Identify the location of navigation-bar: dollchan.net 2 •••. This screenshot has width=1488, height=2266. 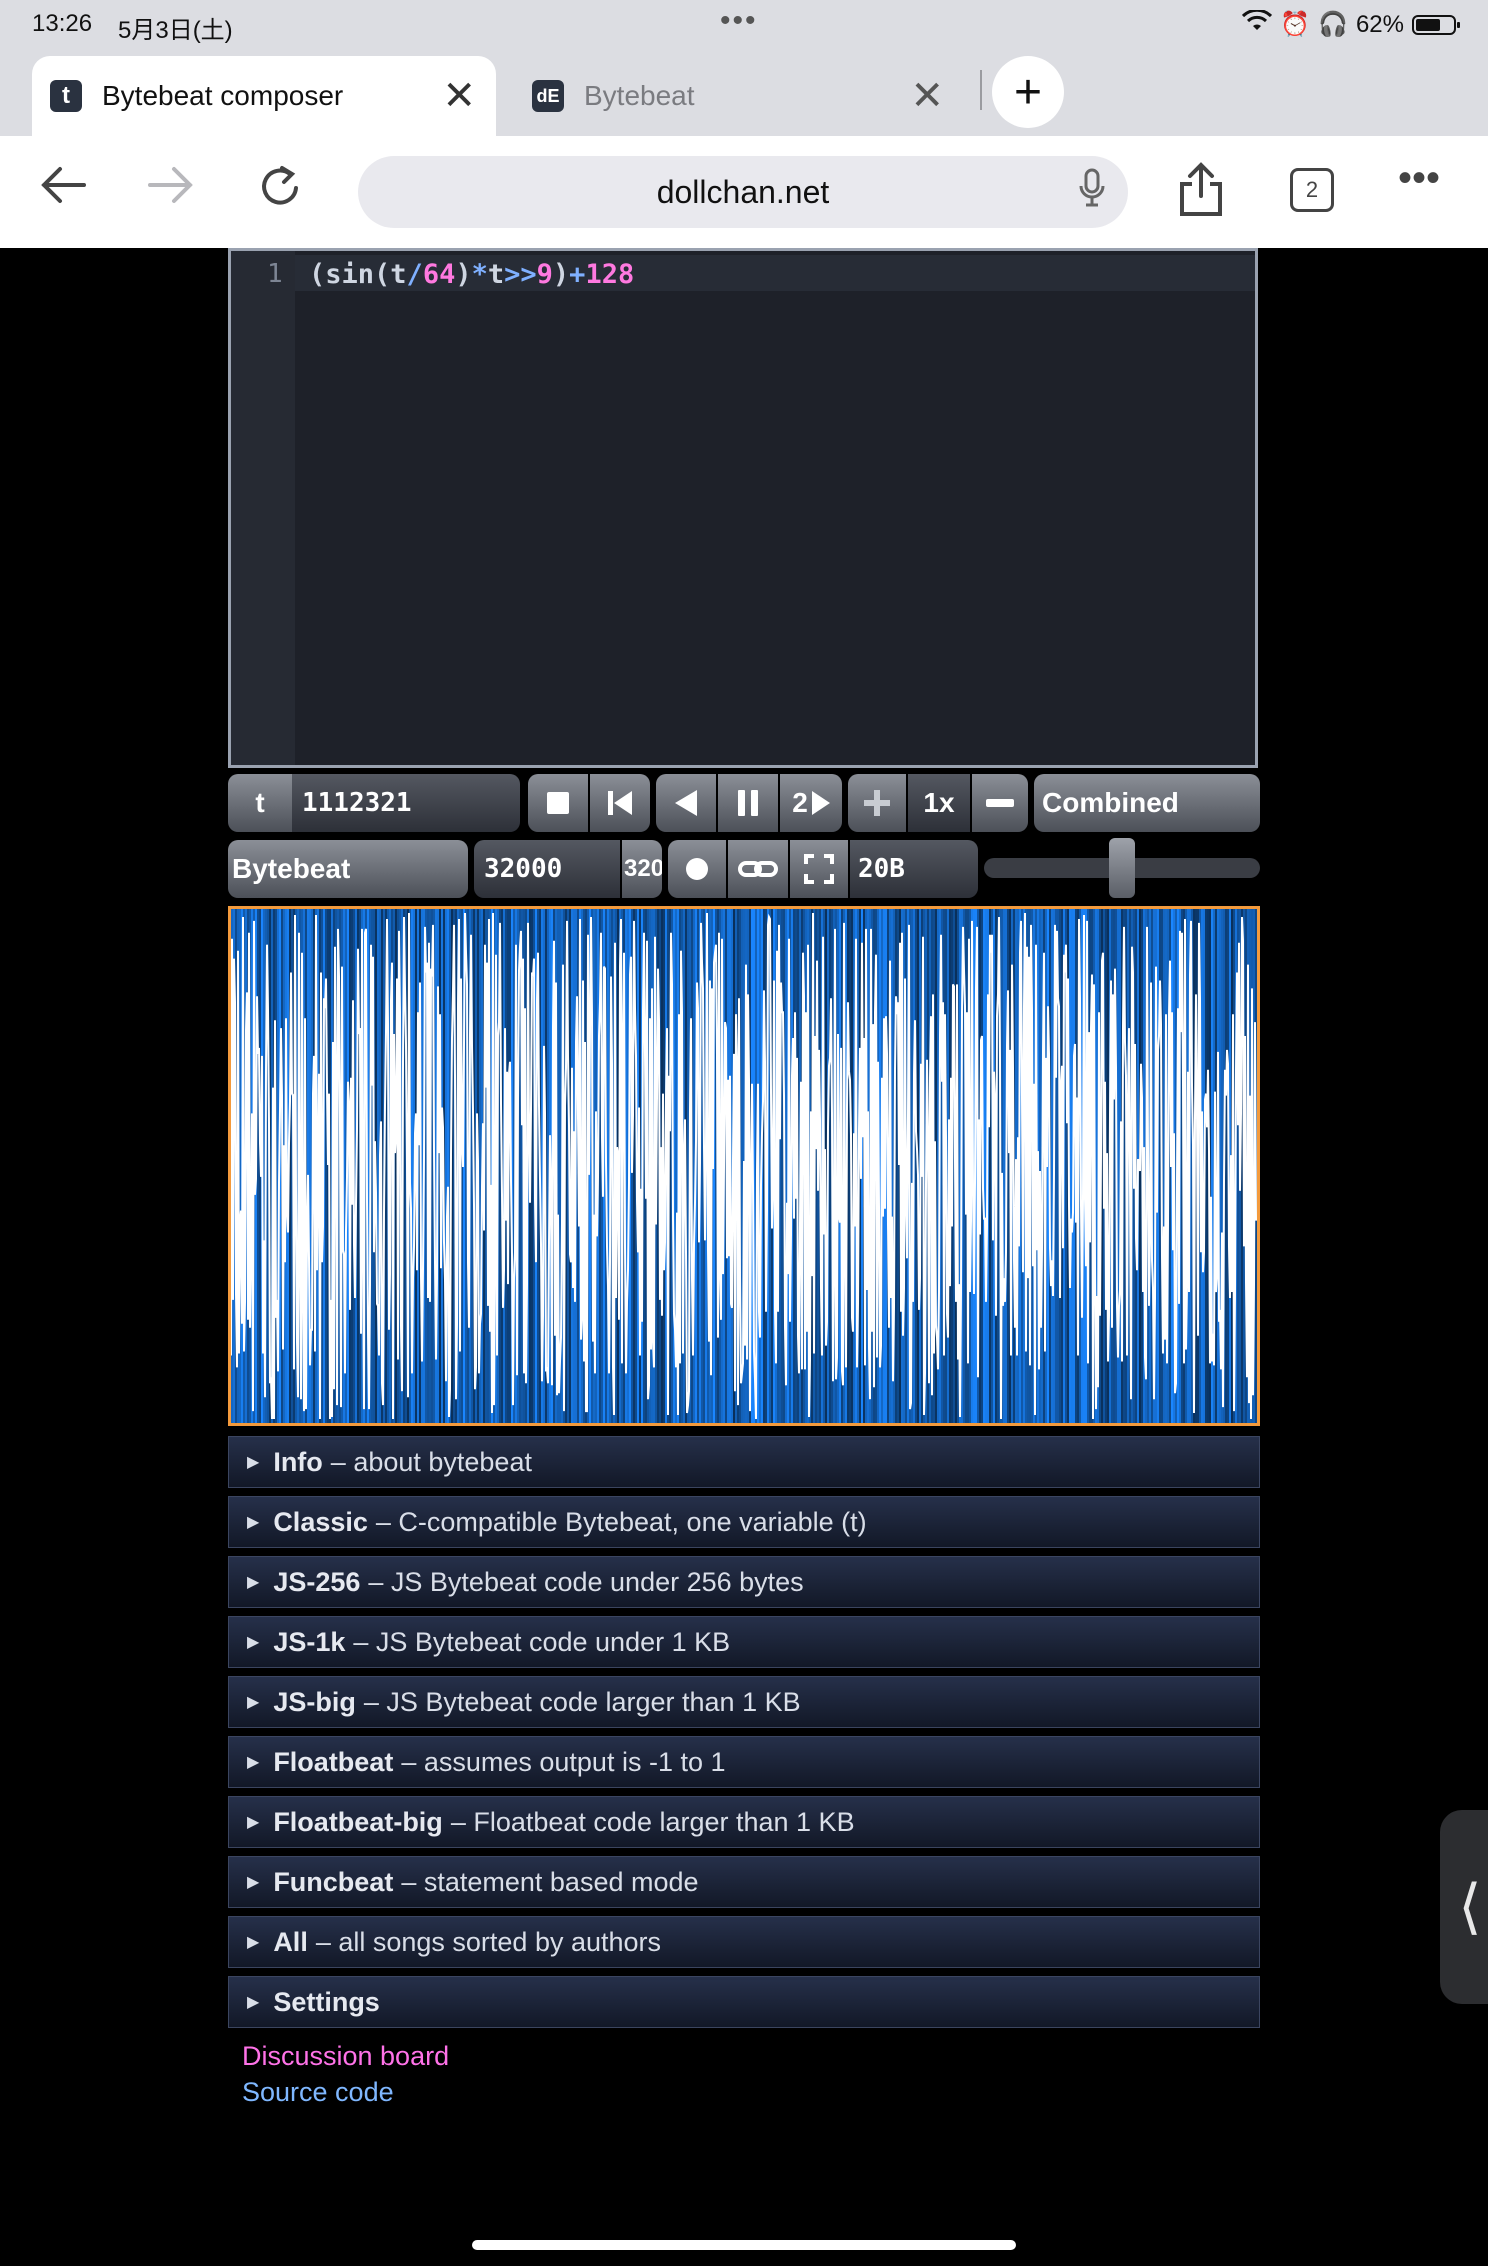
(744, 192).